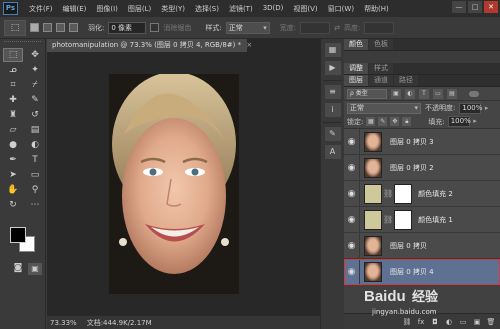  Describe the element at coordinates (41, 9) in the screenshot. I see `menu-file: 文件(F)` at that location.